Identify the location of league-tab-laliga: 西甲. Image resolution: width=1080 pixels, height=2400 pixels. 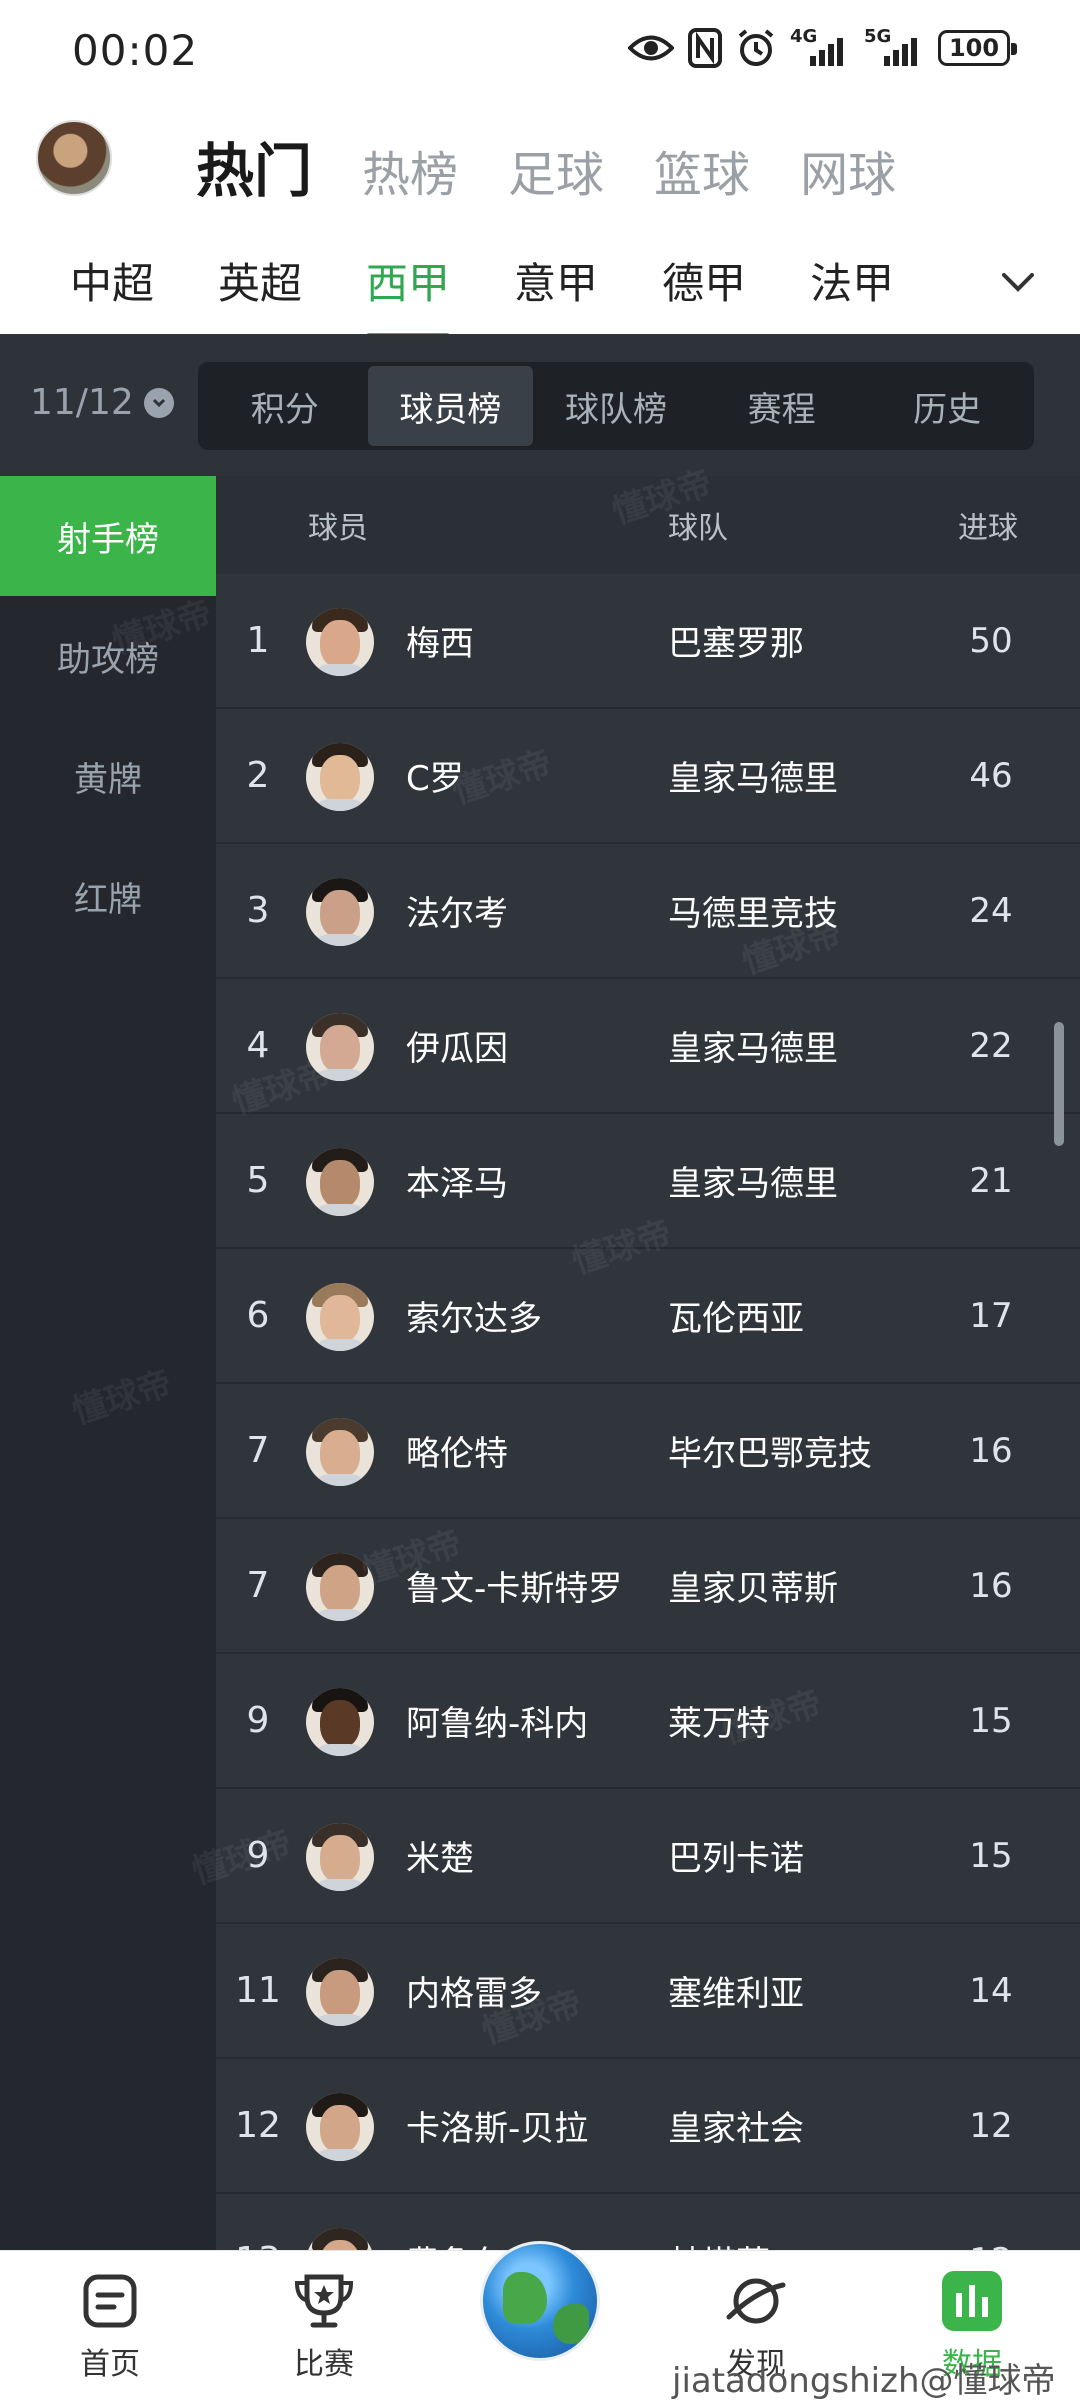
(408, 294).